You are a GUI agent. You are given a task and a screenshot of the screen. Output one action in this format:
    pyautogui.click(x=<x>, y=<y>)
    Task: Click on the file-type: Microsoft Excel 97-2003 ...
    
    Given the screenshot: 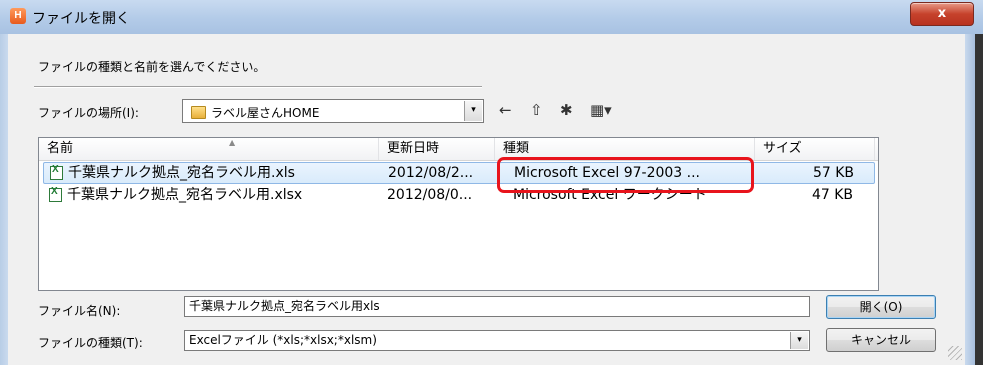 What is the action you would take?
    pyautogui.click(x=607, y=173)
    